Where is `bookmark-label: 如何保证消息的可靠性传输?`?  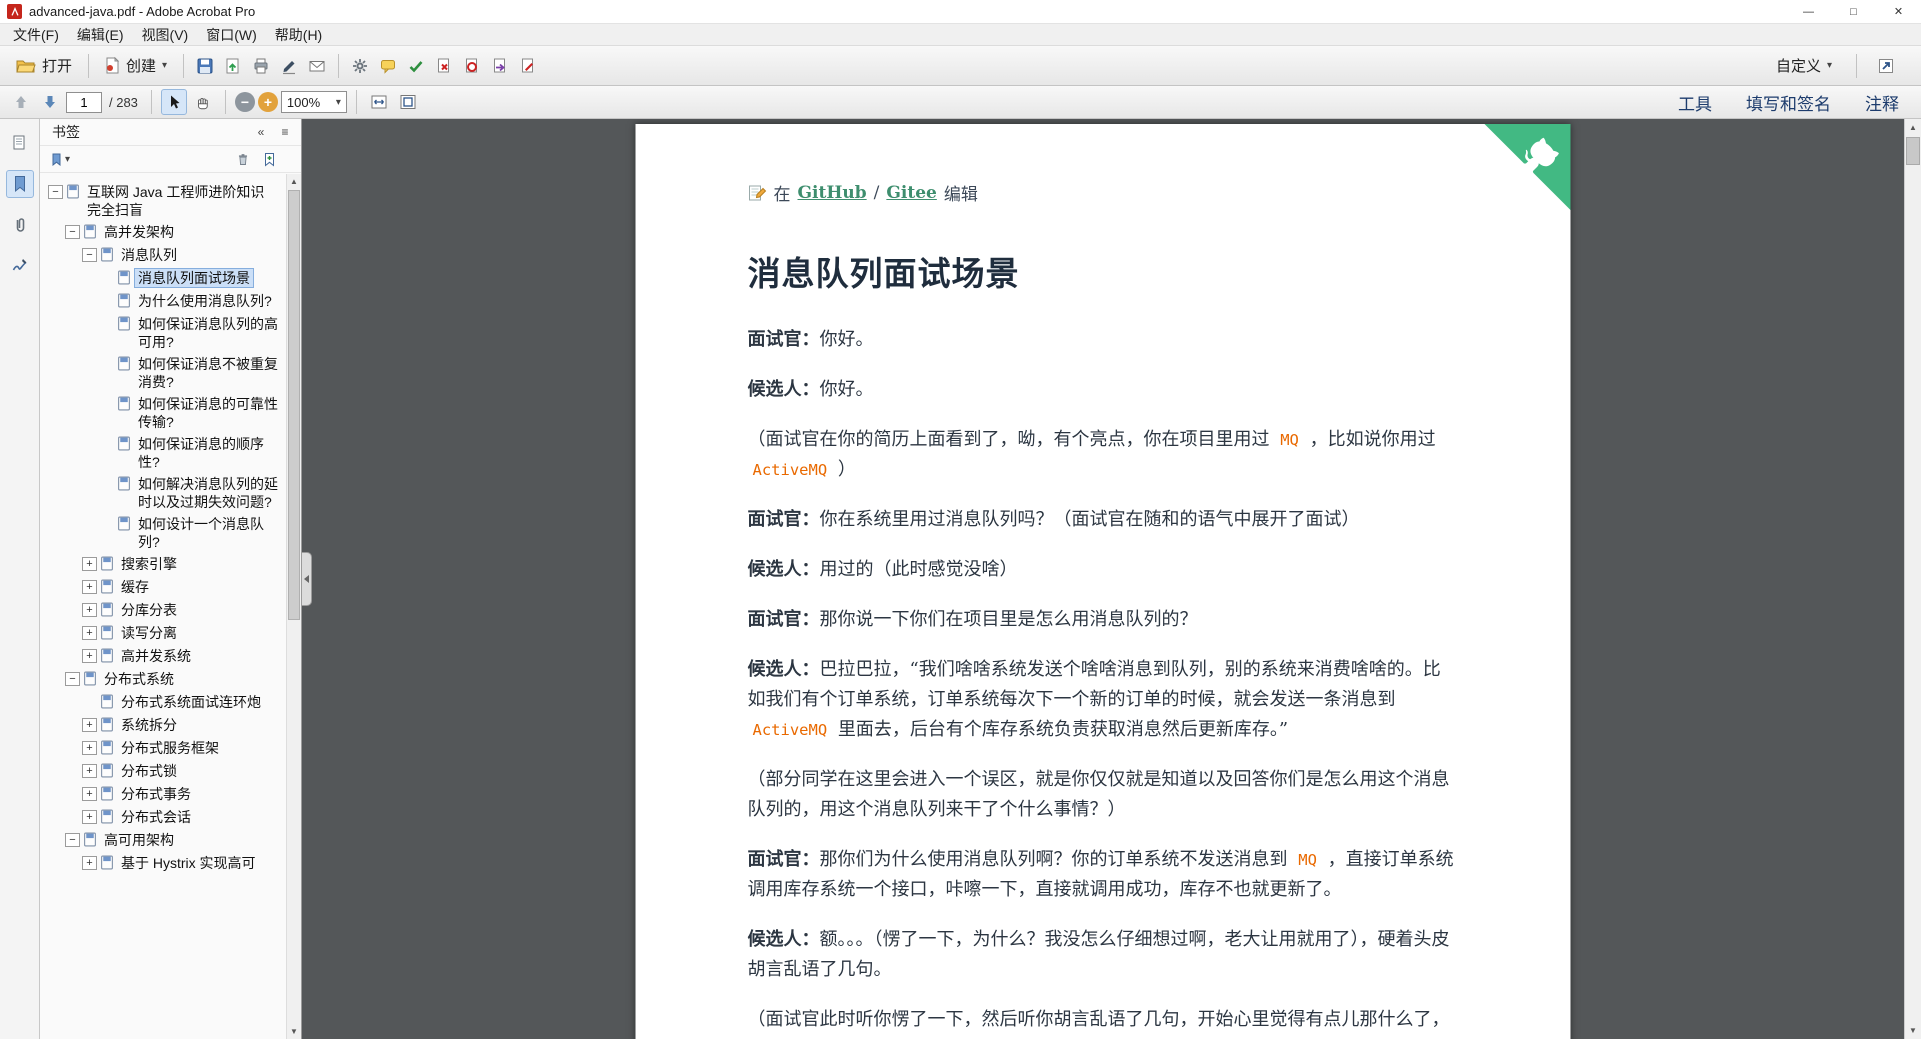
bookmark-label: 如何保证消息的可靠性传输? is located at coordinates (208, 413).